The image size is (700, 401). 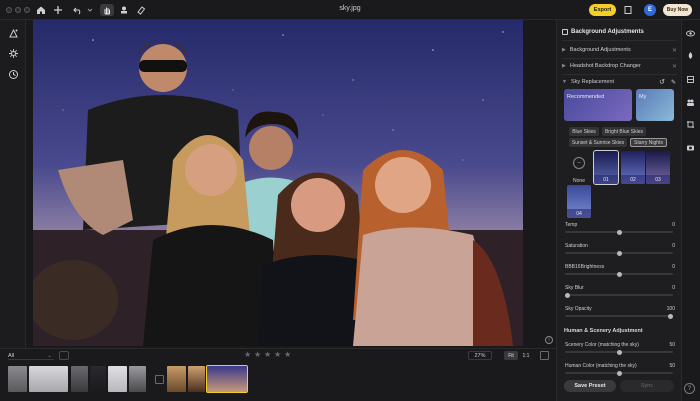 I want to click on window-maximize-button, so click(x=27, y=10).